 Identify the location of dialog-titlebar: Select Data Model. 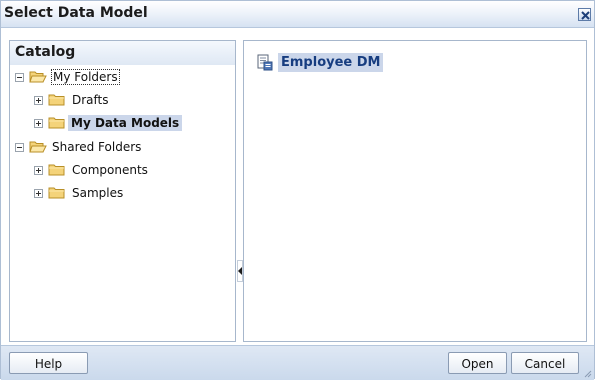
(297, 14).